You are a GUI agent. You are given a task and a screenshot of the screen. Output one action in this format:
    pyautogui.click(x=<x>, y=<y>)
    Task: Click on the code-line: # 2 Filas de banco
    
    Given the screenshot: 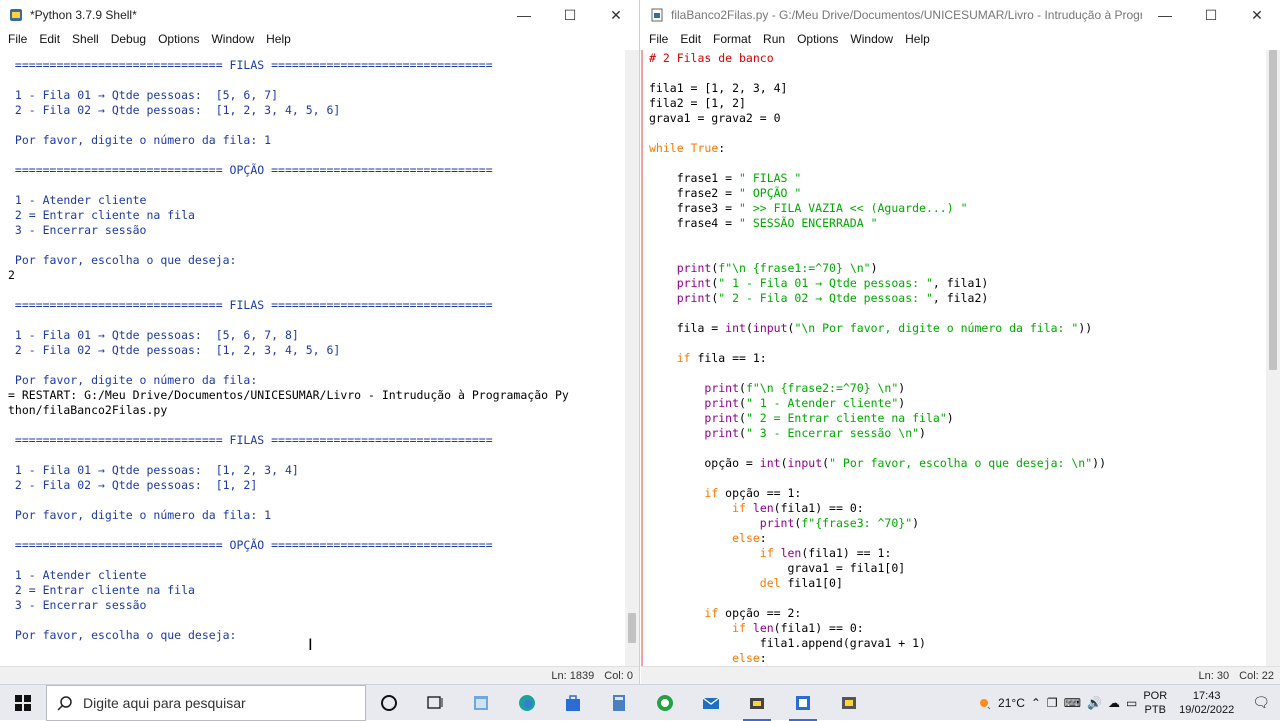 What is the action you would take?
    pyautogui.click(x=711, y=58)
    